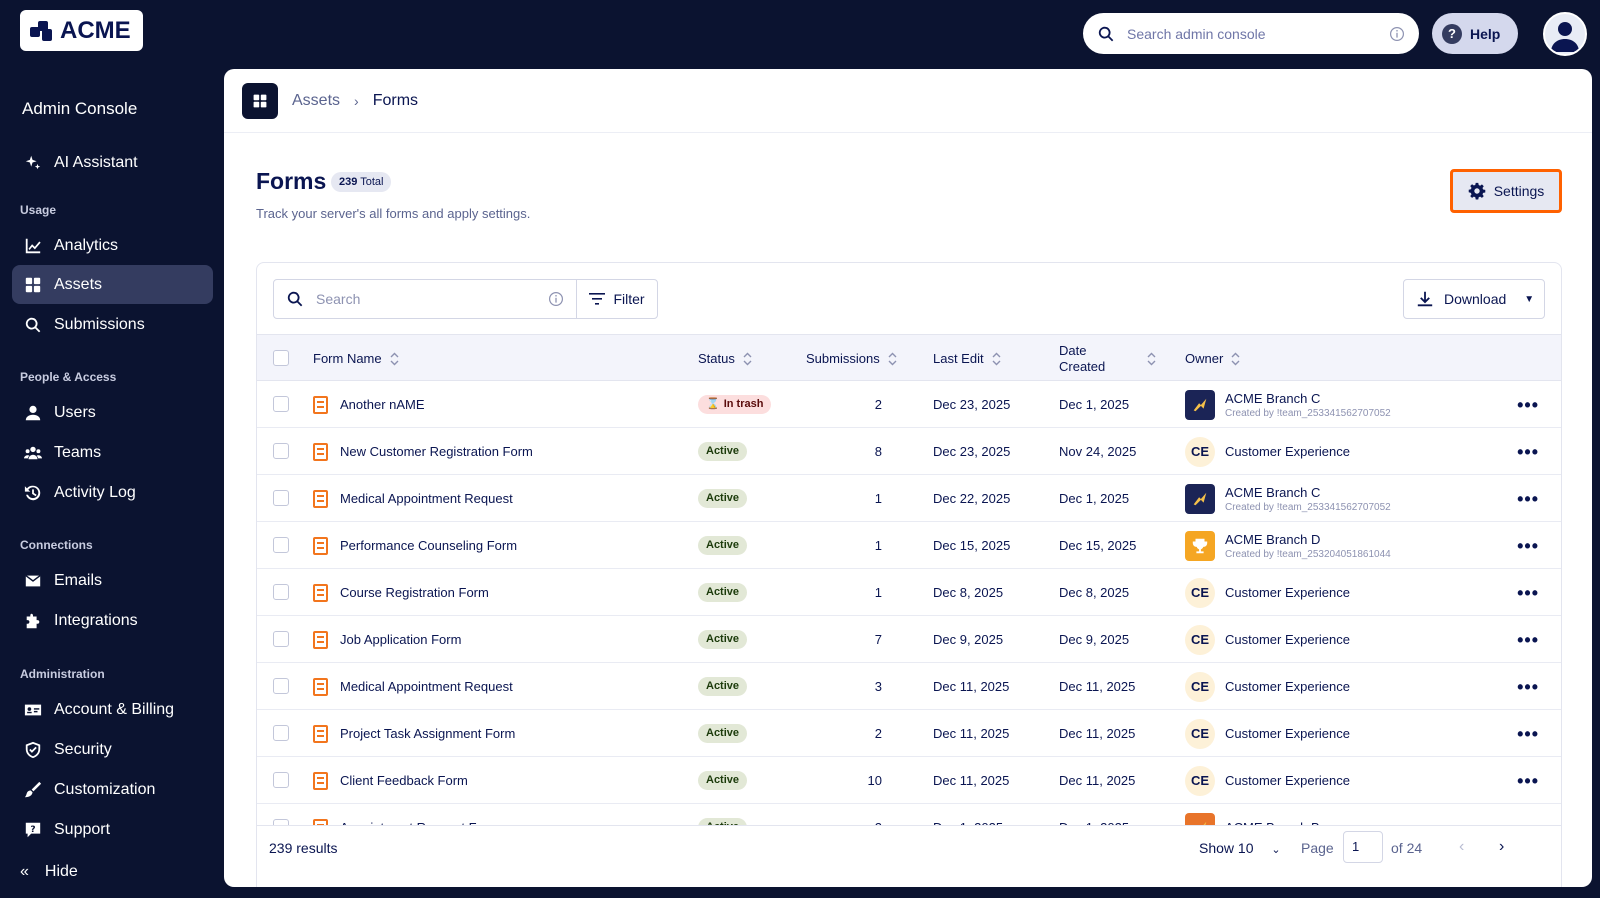 This screenshot has width=1600, height=898. What do you see at coordinates (1287, 451) in the screenshot?
I see `owner-name: Customer Experience` at bounding box center [1287, 451].